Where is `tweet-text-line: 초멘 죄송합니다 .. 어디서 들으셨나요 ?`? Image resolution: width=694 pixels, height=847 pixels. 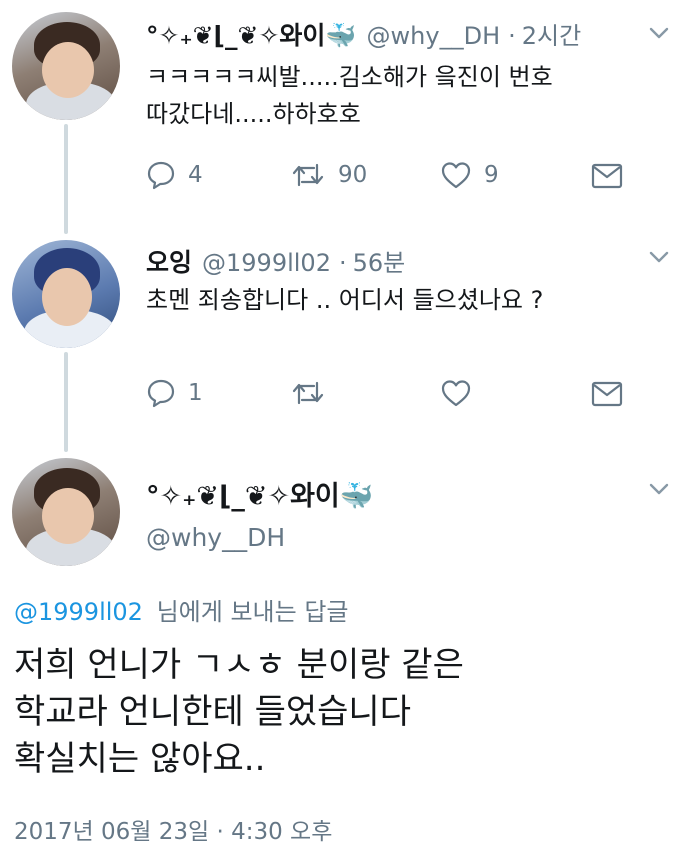
tweet-text-line: 초멘 죄송합니다 .. 어디서 들으셨나요 ? is located at coordinates (345, 300).